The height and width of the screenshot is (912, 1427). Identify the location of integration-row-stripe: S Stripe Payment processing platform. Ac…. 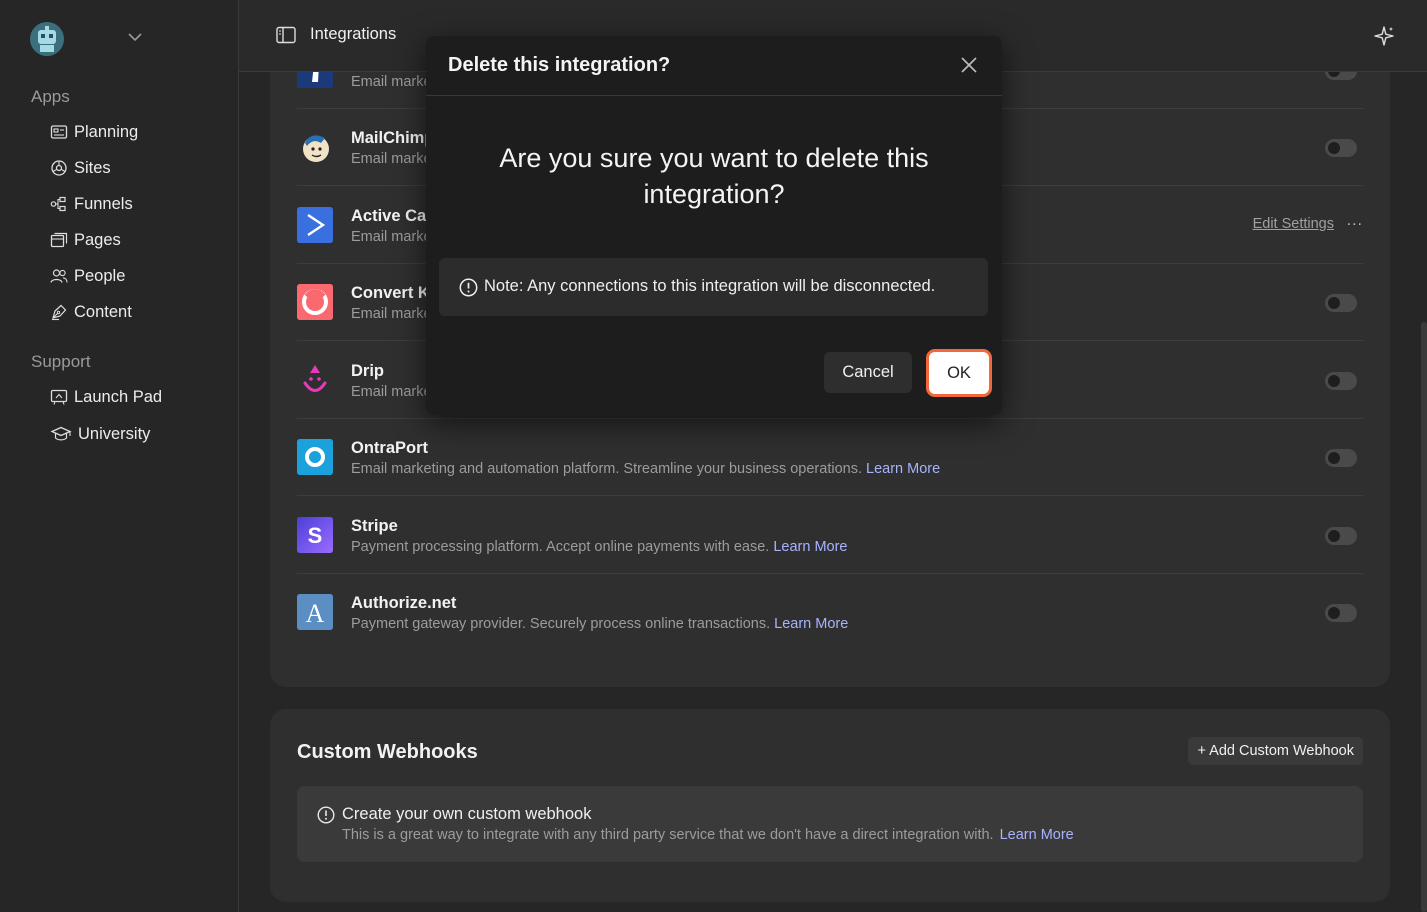
(830, 535).